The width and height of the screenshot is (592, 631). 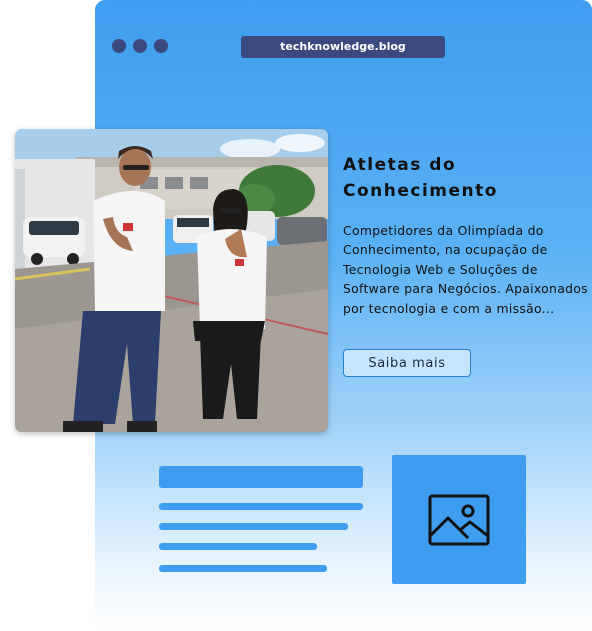 I want to click on window-dot-minimize, so click(x=140, y=46).